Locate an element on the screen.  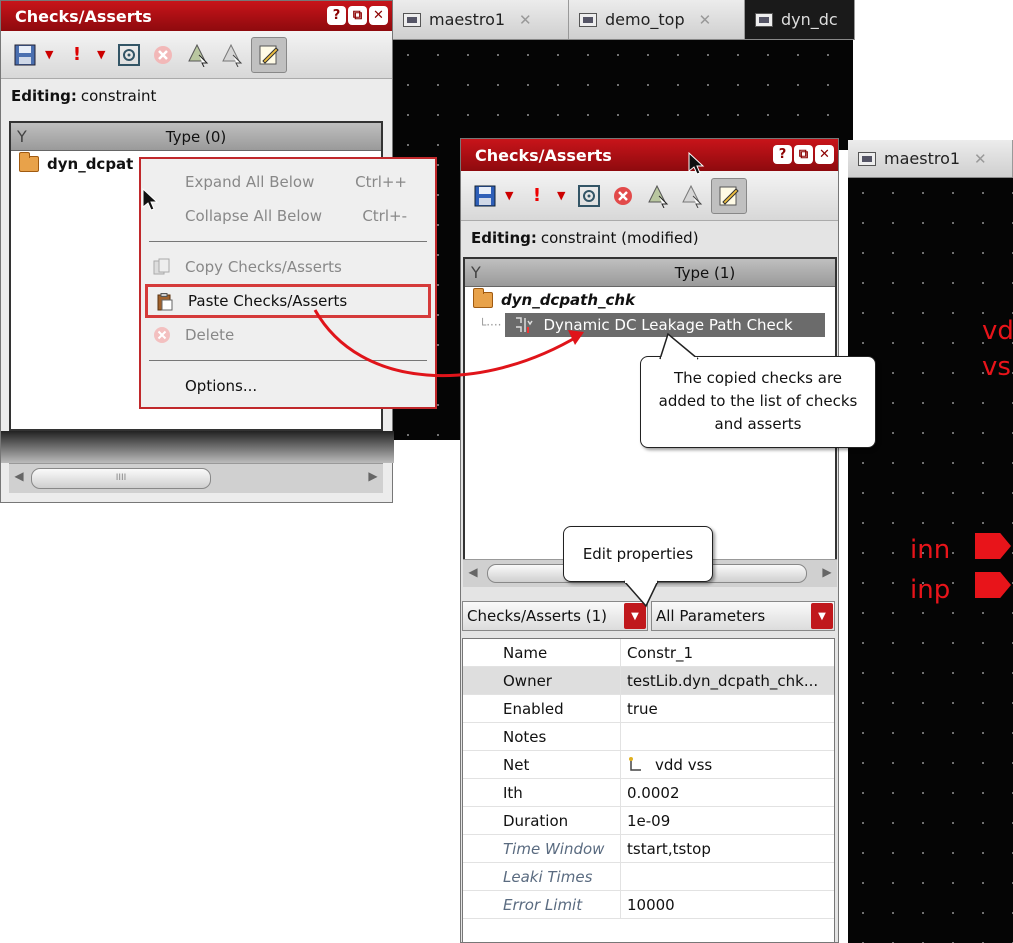
tab-dyn-dc: dyn_dc is located at coordinates (800, 19).